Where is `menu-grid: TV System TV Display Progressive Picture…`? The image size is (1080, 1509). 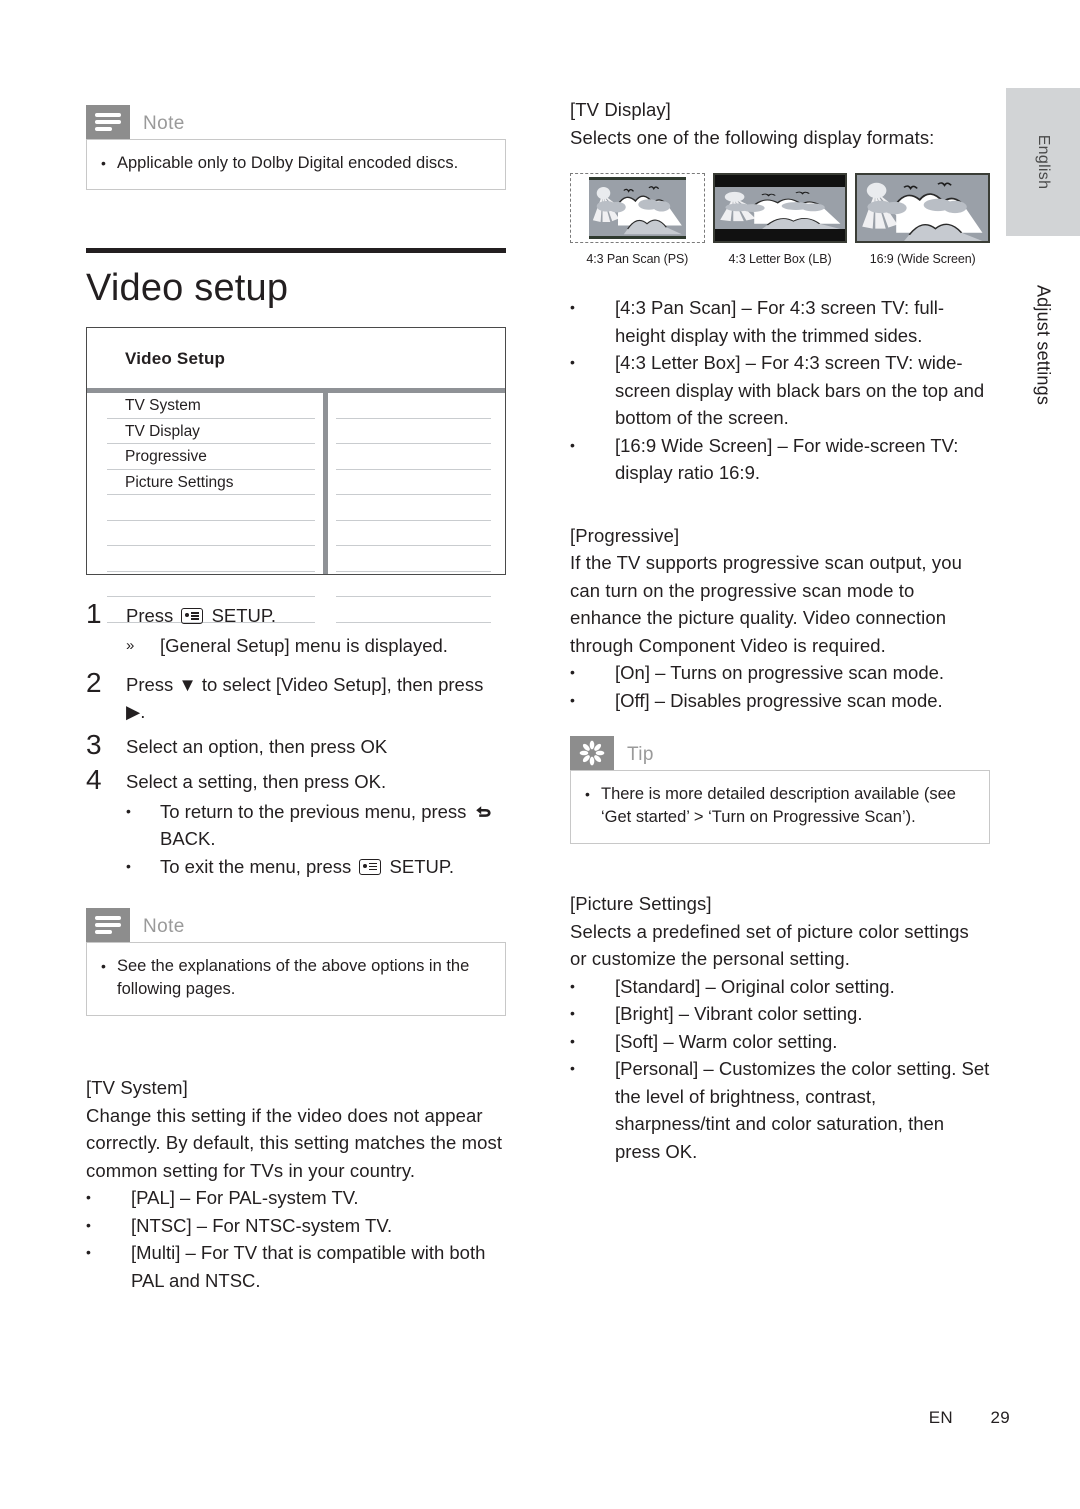
menu-grid: TV System TV Display Progressive Picture… is located at coordinates (296, 508).